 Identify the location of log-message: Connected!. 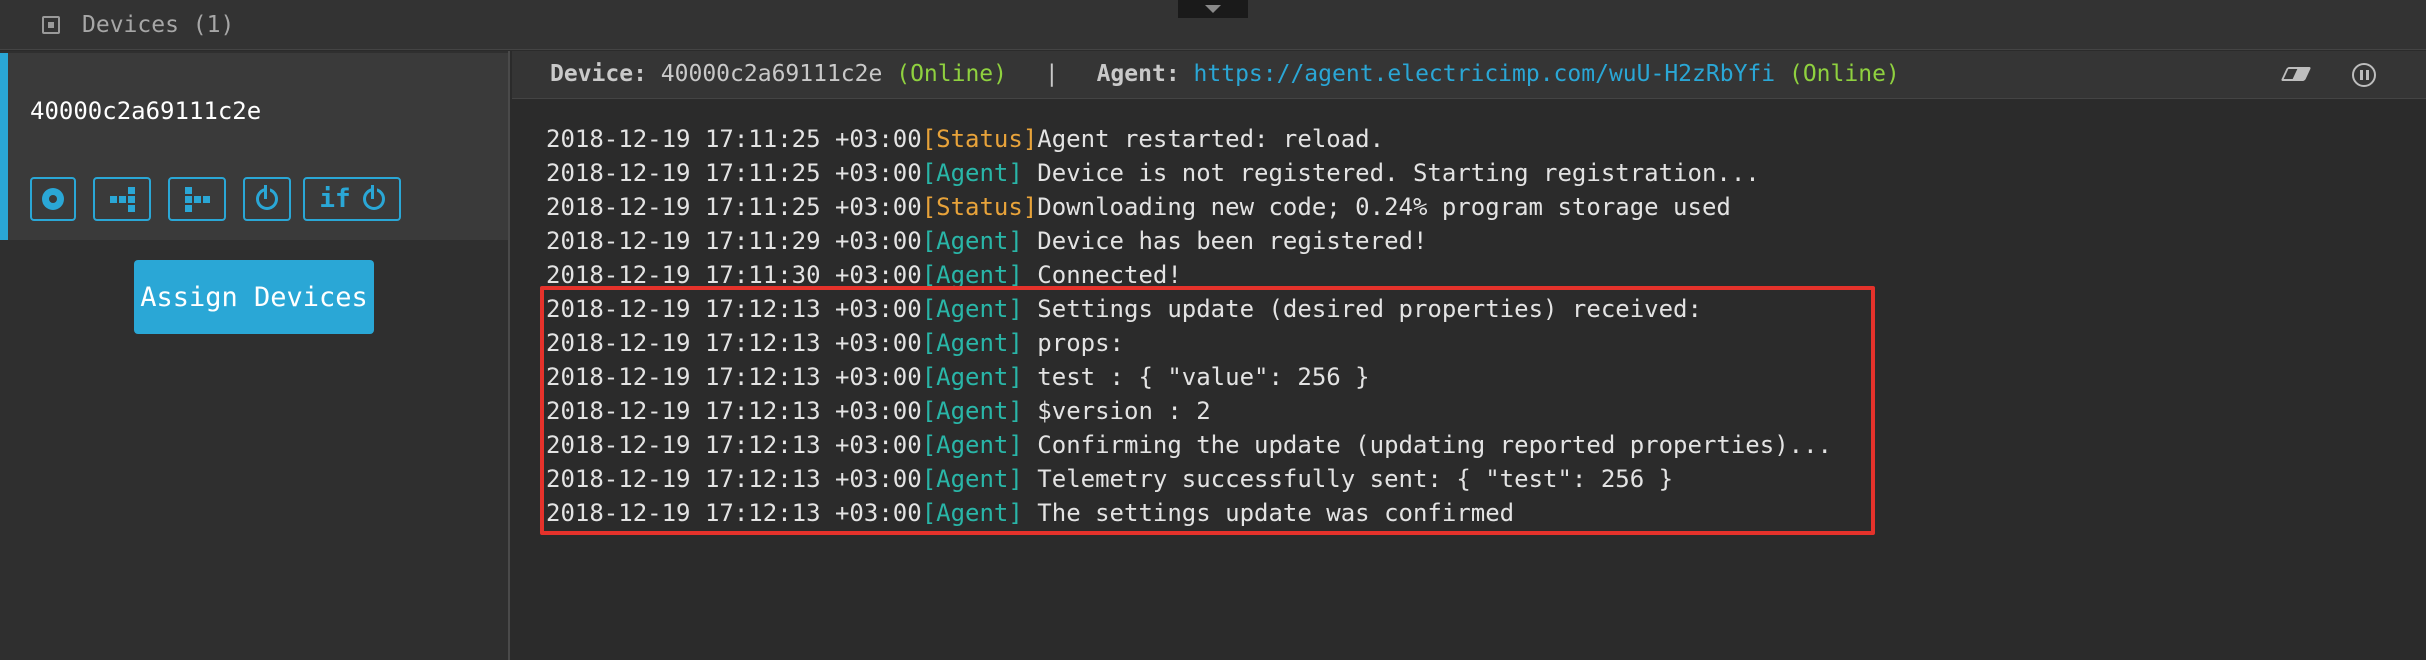
(1102, 275).